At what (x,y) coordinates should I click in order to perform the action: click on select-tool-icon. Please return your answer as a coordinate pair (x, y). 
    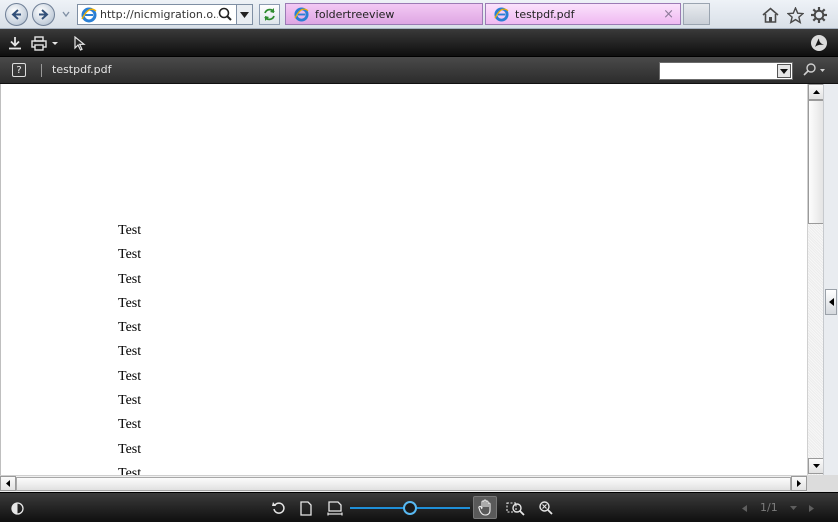
    Looking at the image, I should click on (80, 43).